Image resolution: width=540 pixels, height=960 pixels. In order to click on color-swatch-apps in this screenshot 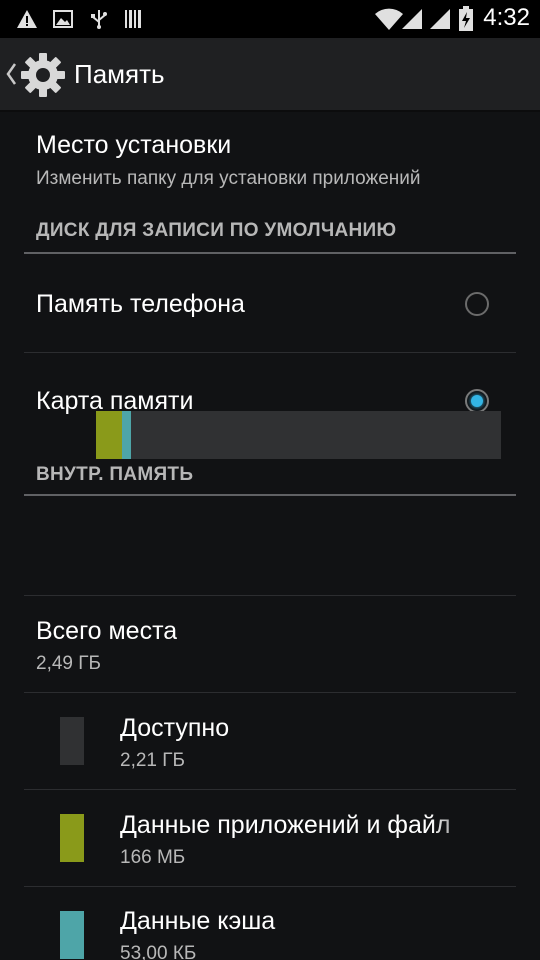, I will do `click(72, 838)`.